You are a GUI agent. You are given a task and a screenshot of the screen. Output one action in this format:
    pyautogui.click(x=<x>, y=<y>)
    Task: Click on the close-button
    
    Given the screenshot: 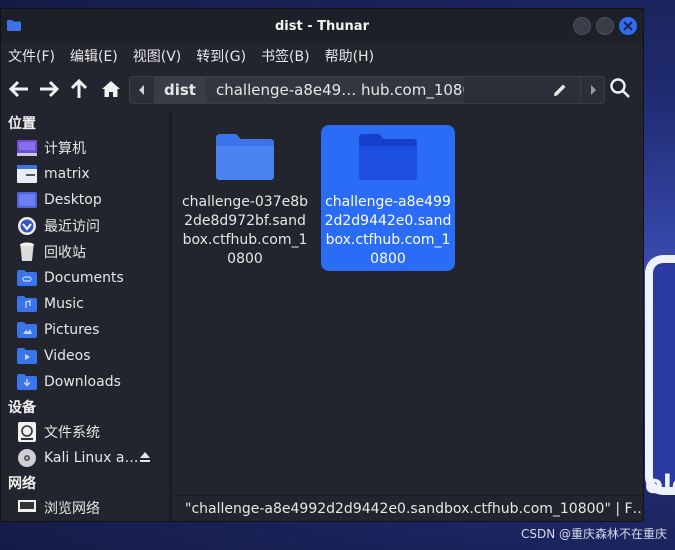 What is the action you would take?
    pyautogui.click(x=628, y=26)
    